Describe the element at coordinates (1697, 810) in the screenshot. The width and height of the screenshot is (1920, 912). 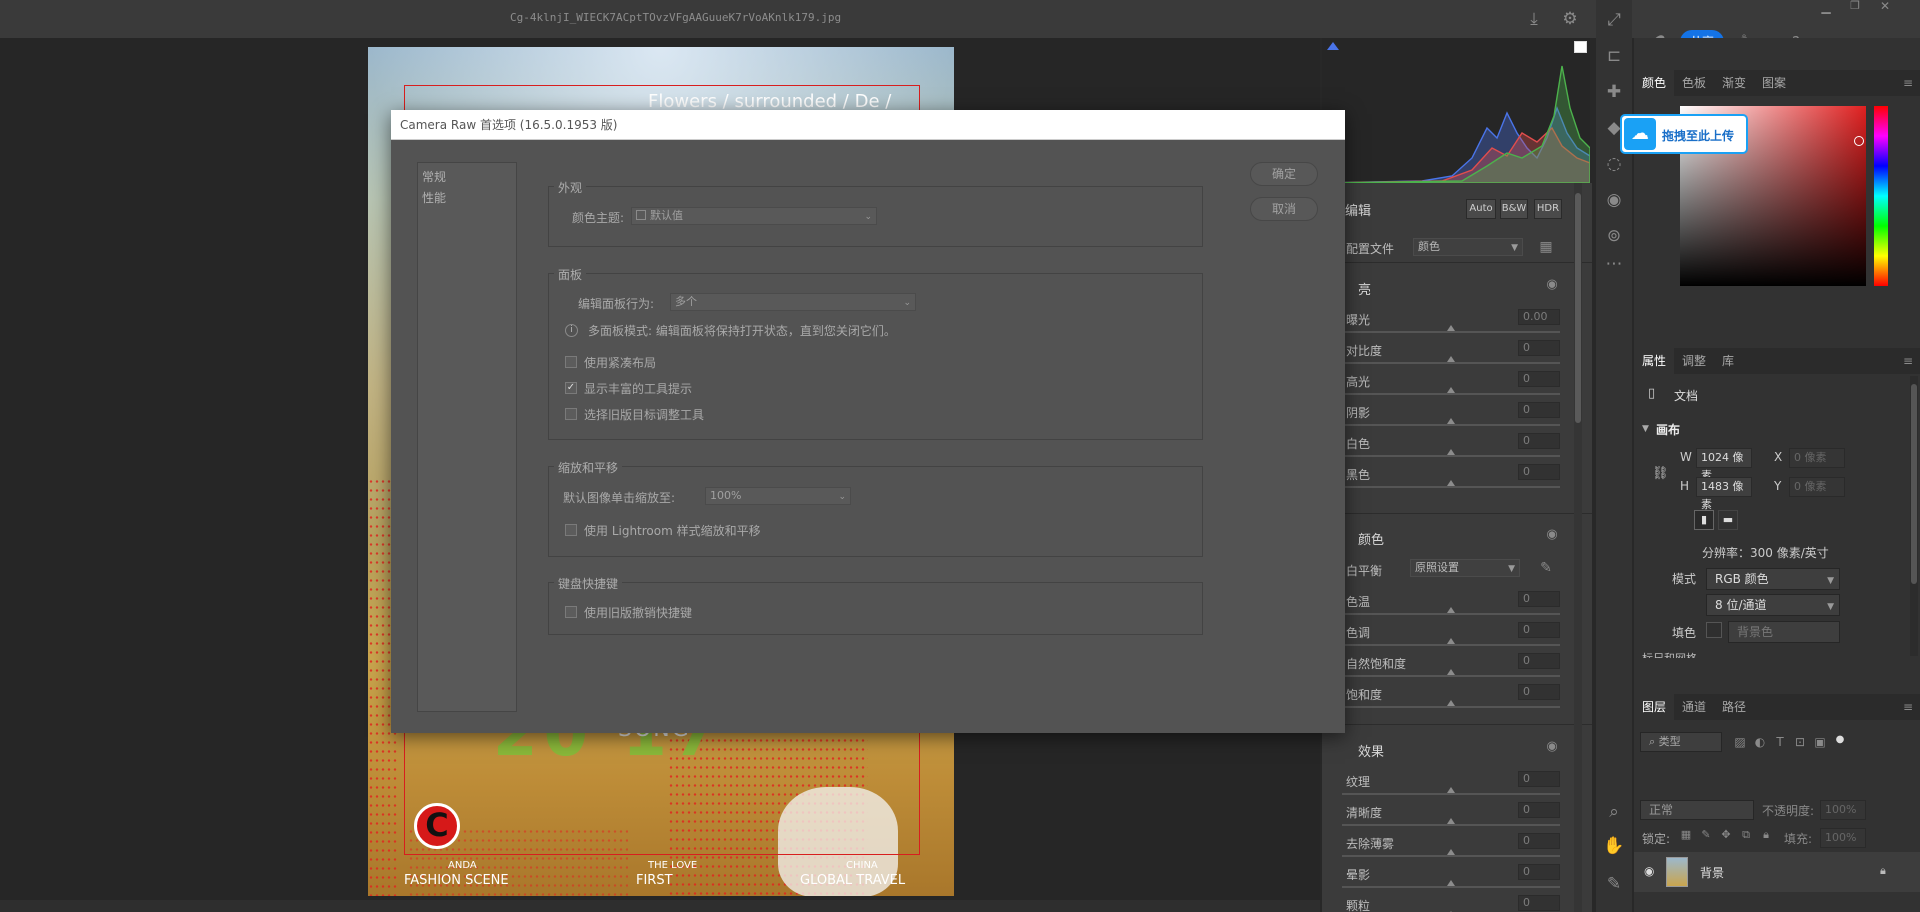
I see `blend-mode-select: 正常` at that location.